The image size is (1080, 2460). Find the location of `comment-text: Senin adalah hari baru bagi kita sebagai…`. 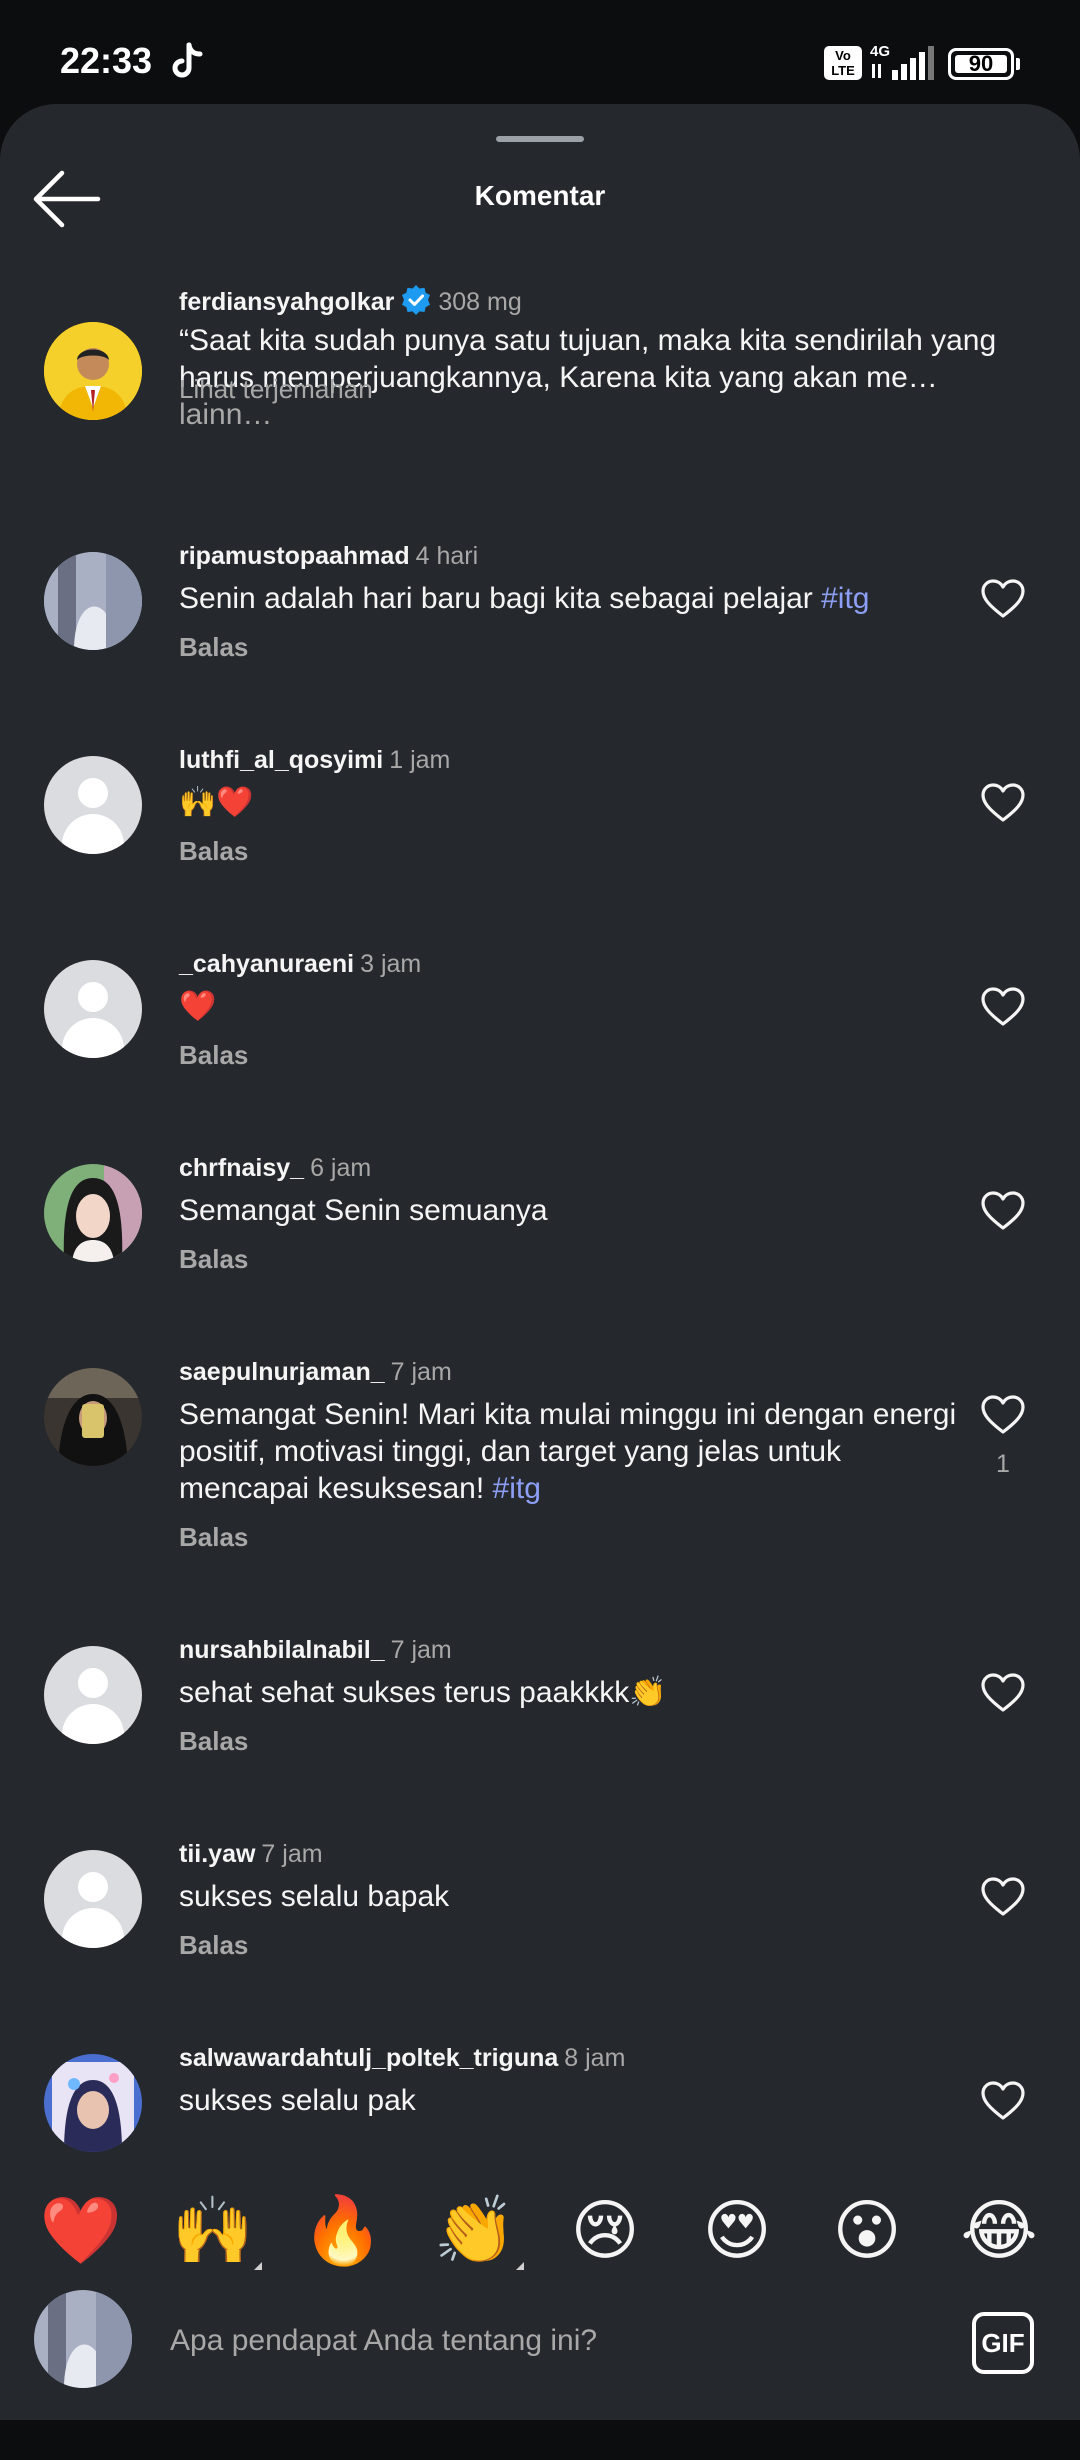

comment-text: Senin adalah hari baru bagi kita sebagai… is located at coordinates (579, 598).